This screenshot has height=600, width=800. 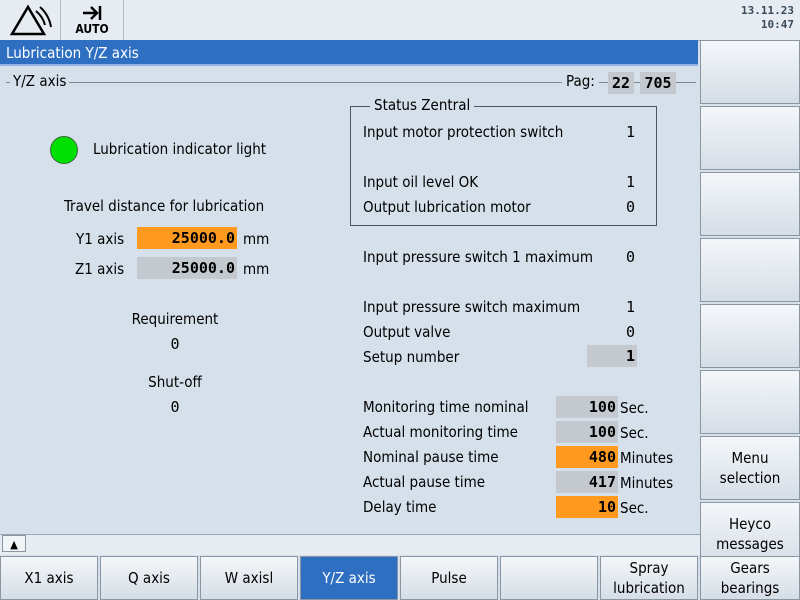 What do you see at coordinates (621, 83) in the screenshot?
I see `page-number-field: 22` at bounding box center [621, 83].